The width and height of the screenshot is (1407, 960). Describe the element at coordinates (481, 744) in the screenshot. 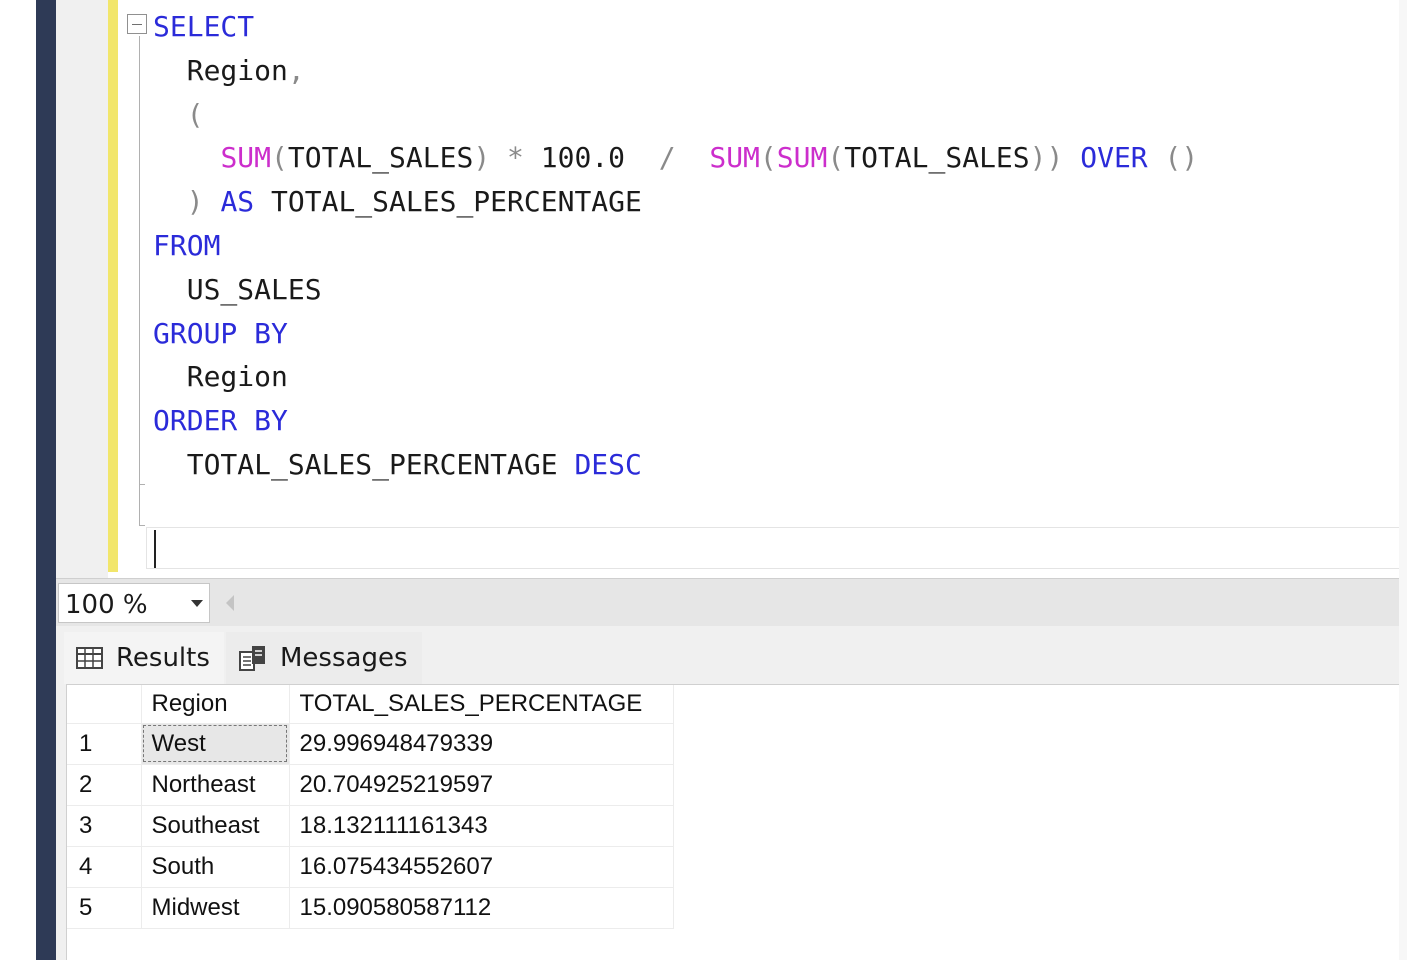

I see `cell-total-sales-percentage: 29.996948479339` at that location.